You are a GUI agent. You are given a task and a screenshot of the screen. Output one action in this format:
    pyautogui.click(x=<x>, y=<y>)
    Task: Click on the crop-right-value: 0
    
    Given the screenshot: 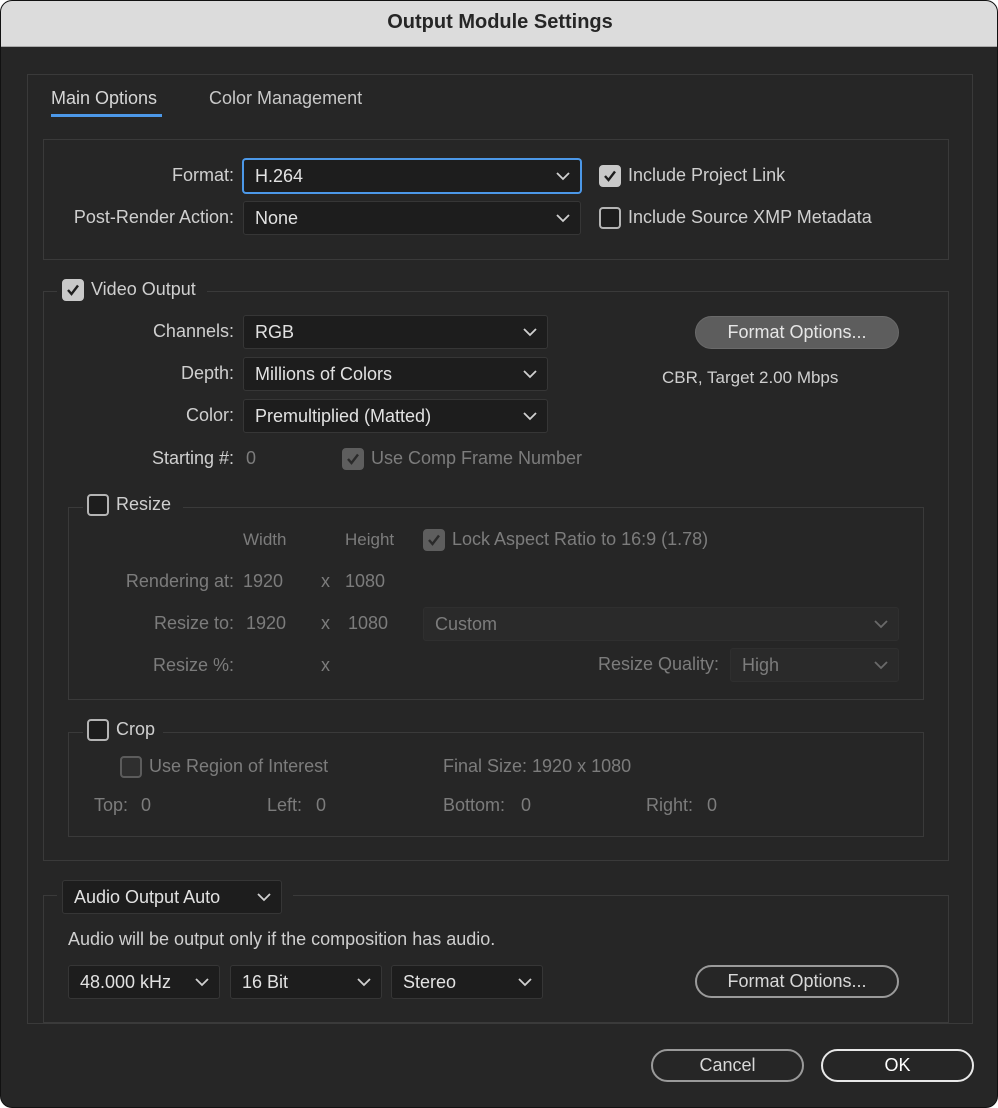 What is the action you would take?
    pyautogui.click(x=712, y=805)
    